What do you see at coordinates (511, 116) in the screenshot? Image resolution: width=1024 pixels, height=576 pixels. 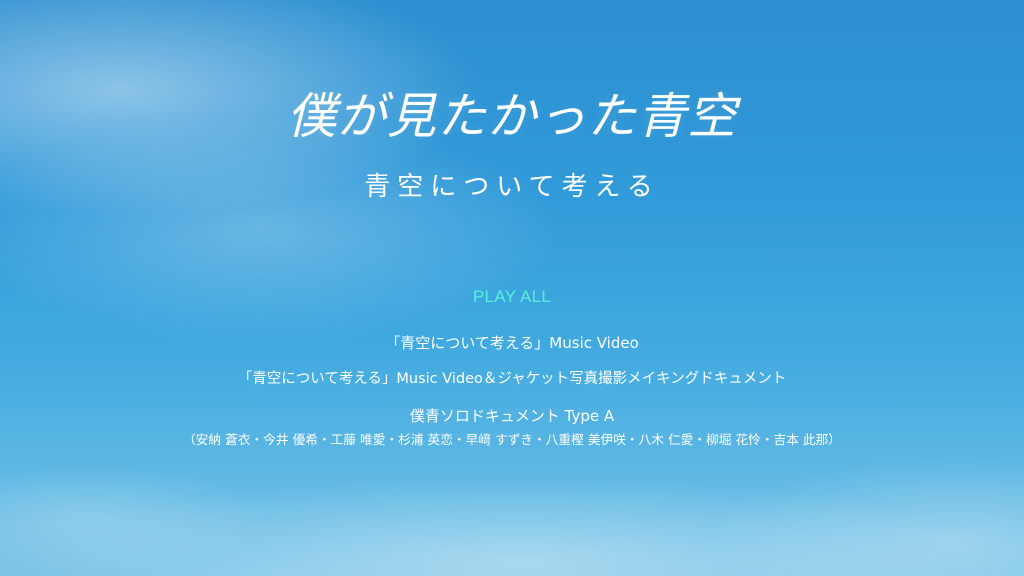 I see `group-title: 僕が見たかった青空` at bounding box center [511, 116].